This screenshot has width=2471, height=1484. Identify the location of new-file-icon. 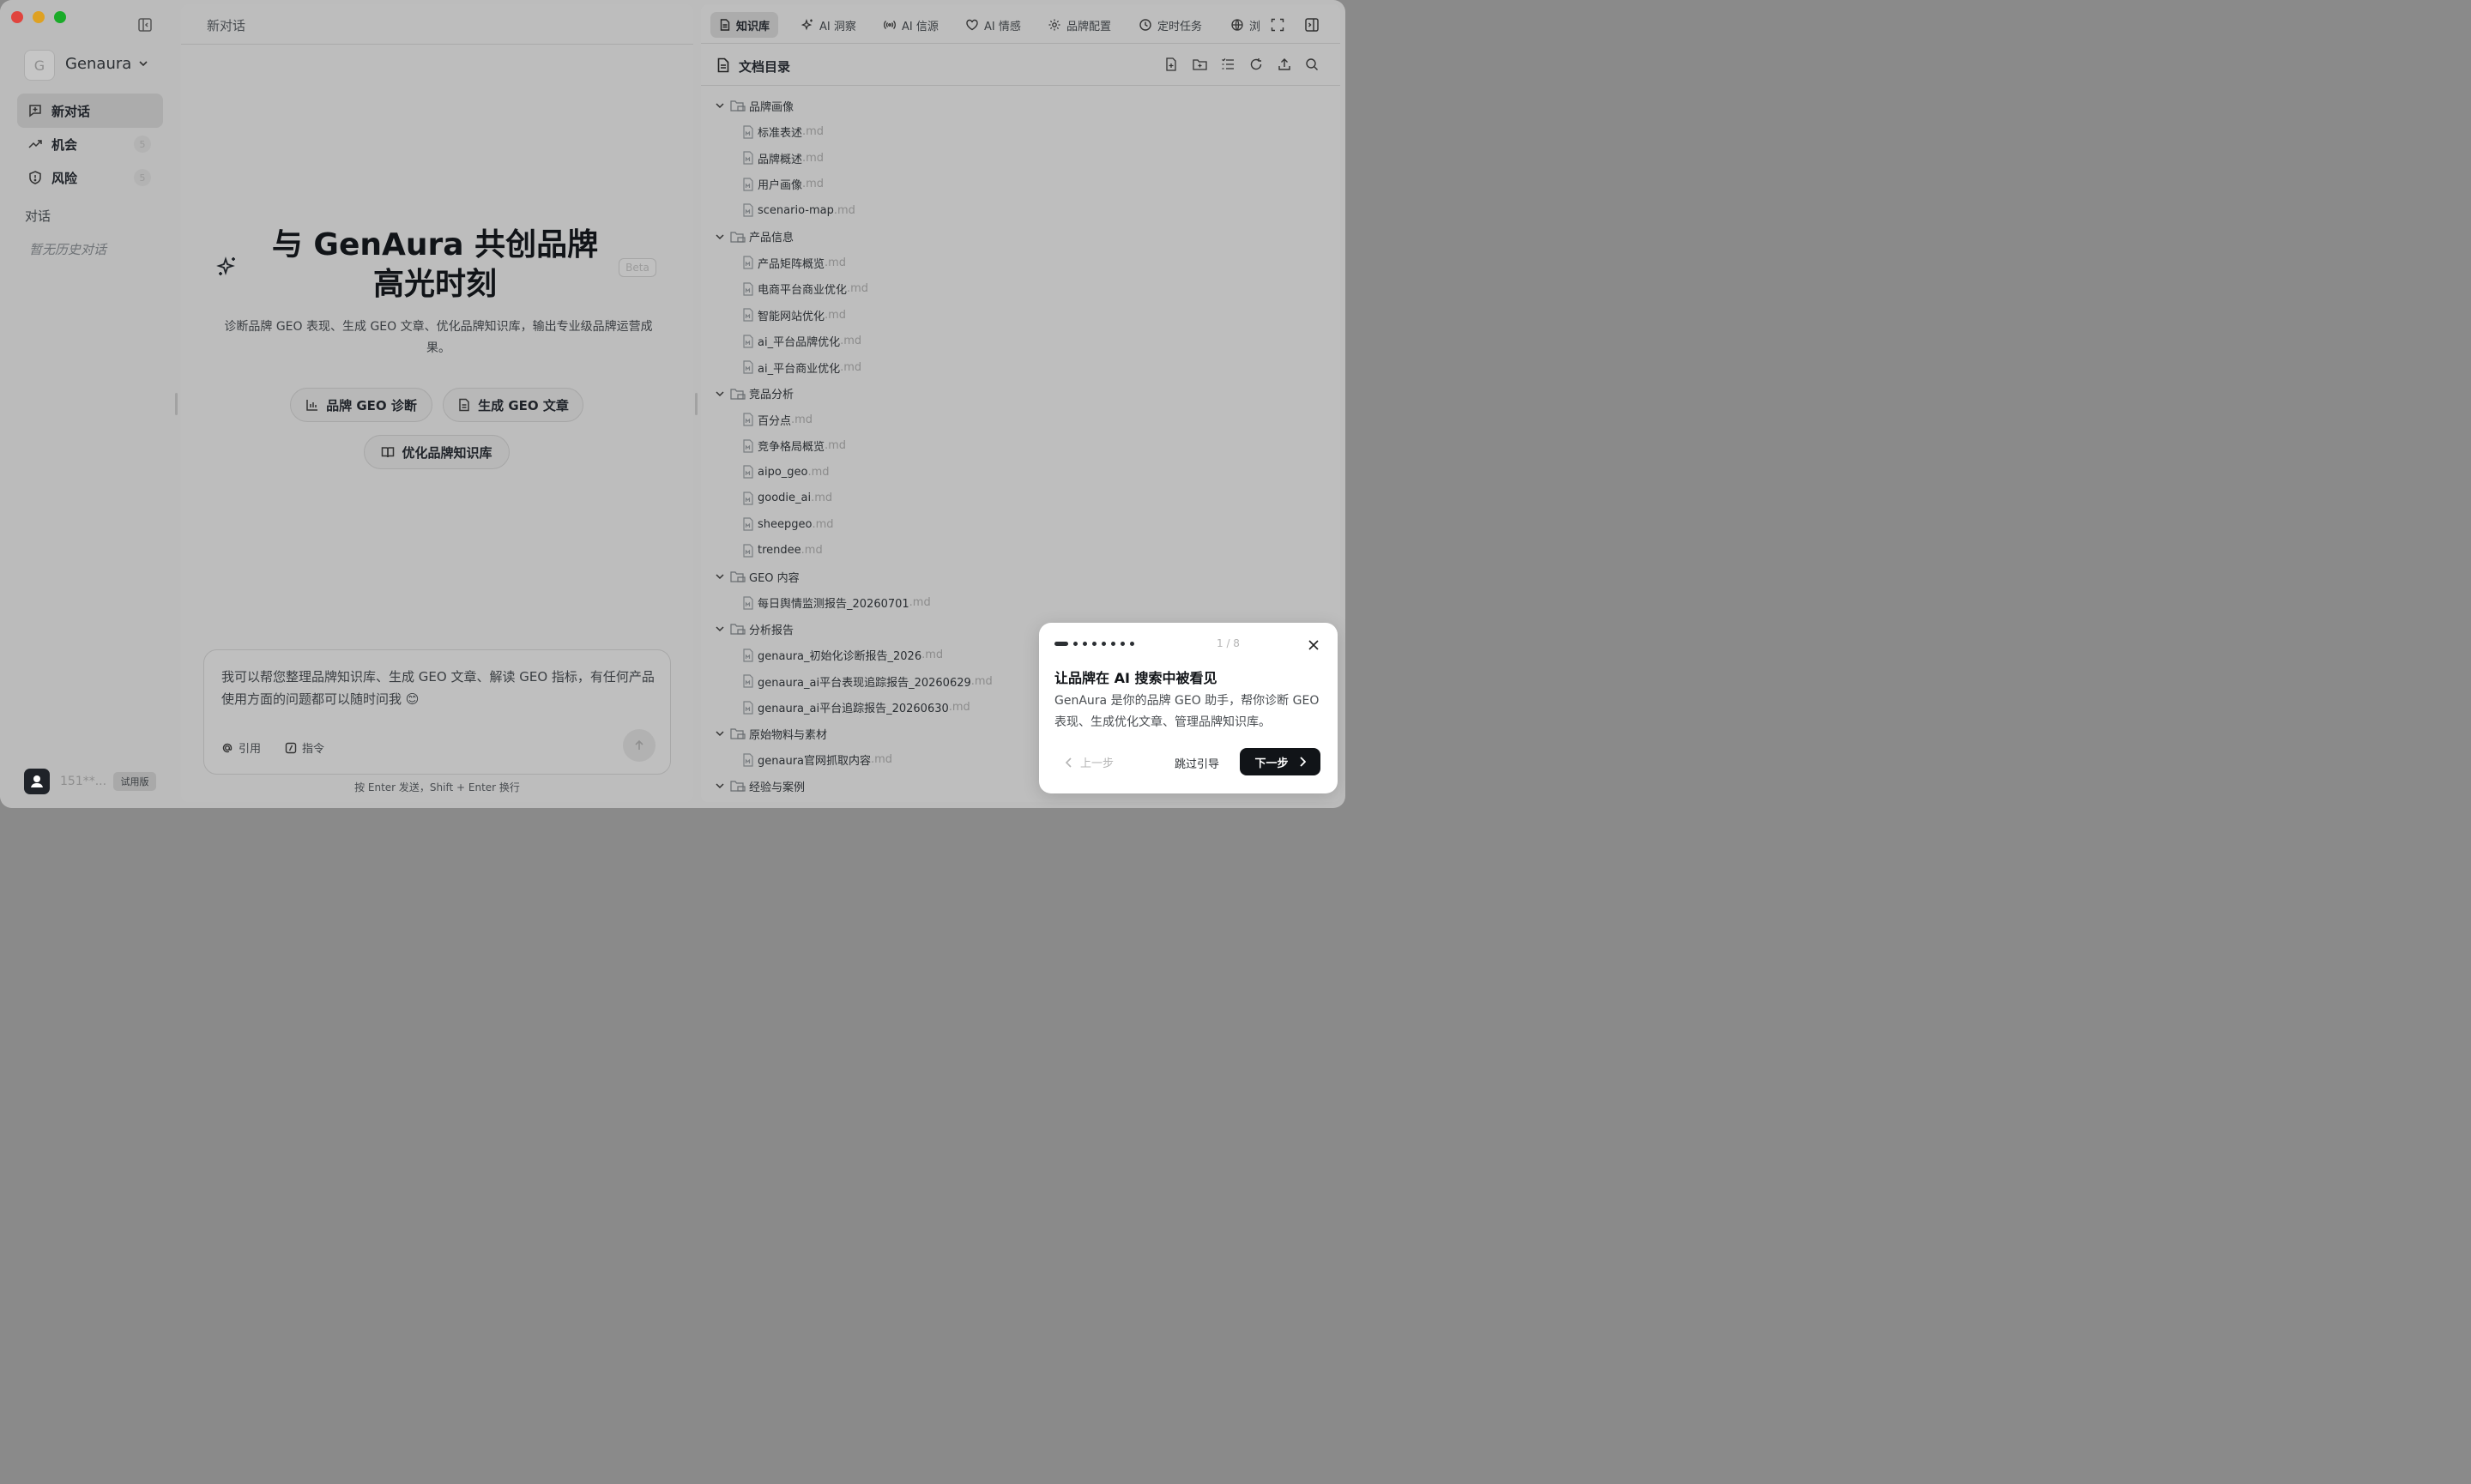
(1171, 64).